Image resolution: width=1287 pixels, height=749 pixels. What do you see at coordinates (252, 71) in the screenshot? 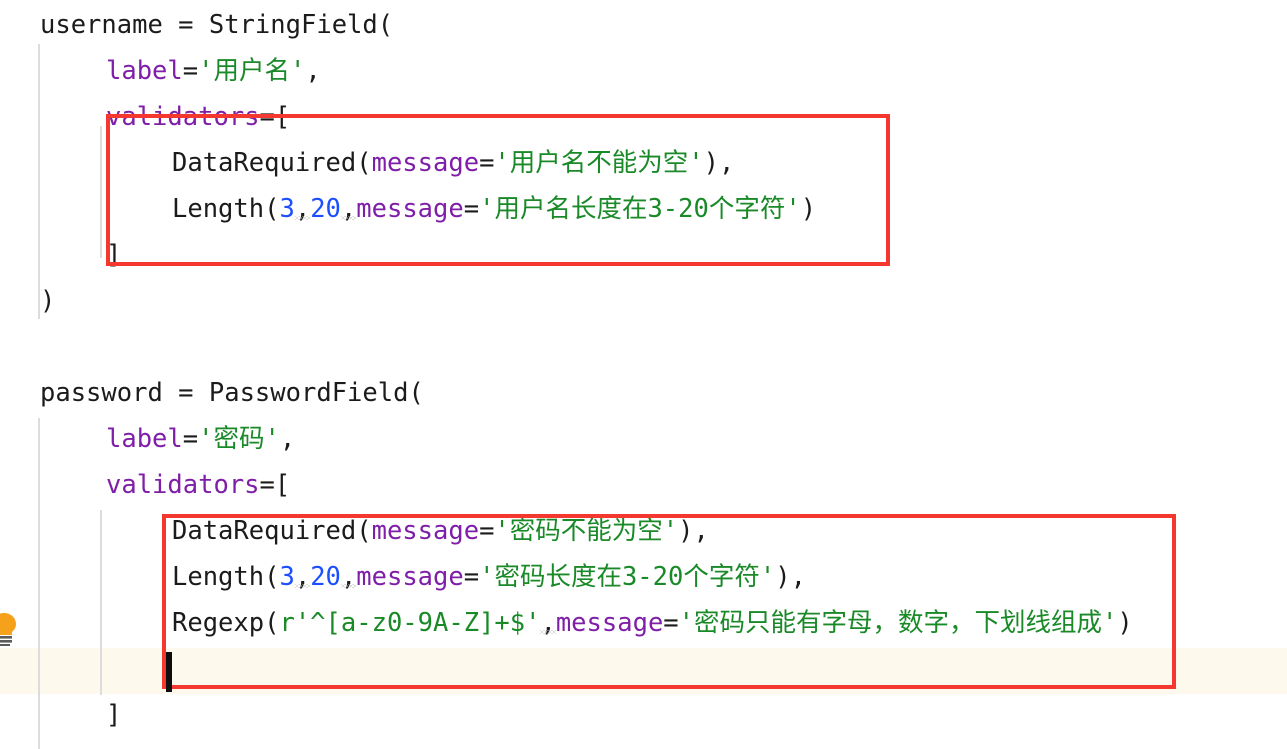
I see `code-token: '用户名'` at bounding box center [252, 71].